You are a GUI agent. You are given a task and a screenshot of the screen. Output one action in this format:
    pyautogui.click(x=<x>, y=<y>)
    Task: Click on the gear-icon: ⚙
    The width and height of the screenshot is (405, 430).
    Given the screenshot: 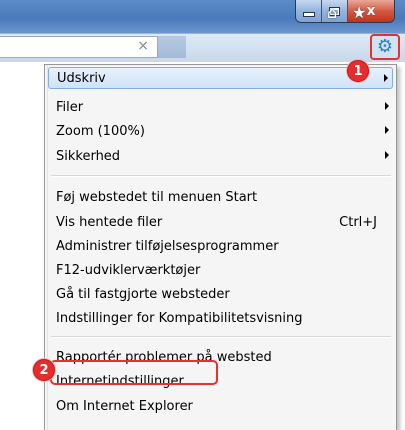 What is the action you would take?
    pyautogui.click(x=385, y=46)
    